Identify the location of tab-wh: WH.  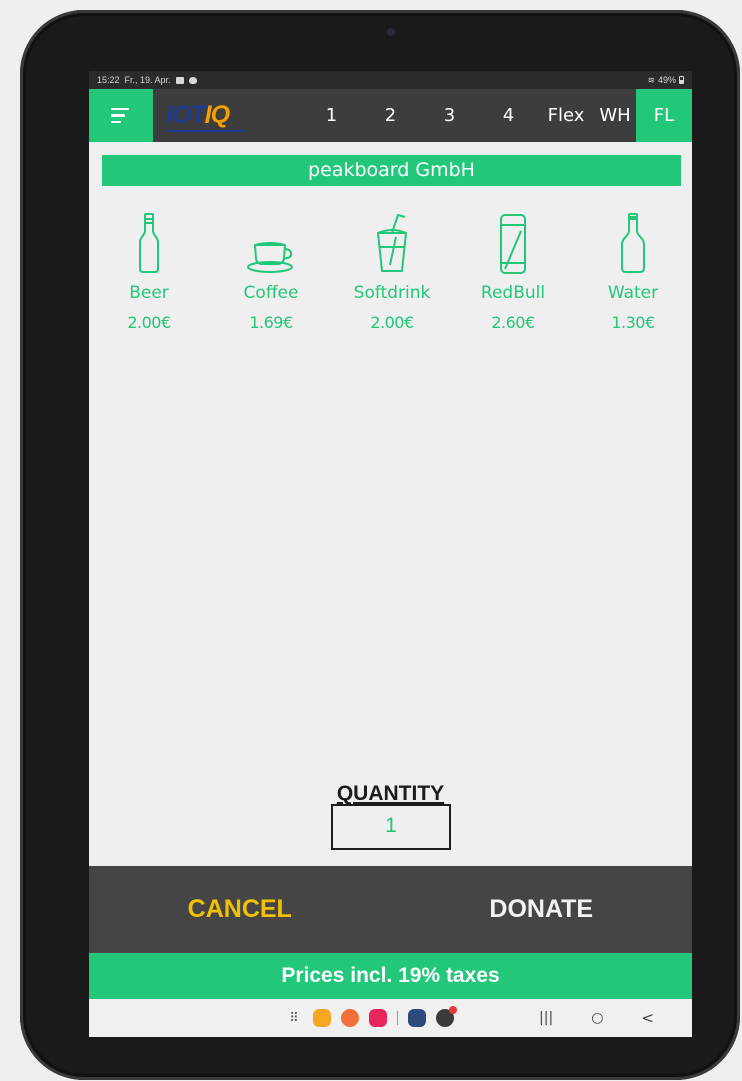
(615, 115).